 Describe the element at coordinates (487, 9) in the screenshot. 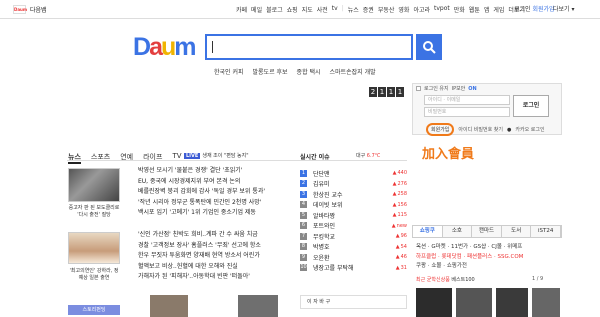

I see `top-nav-item: 앱` at that location.